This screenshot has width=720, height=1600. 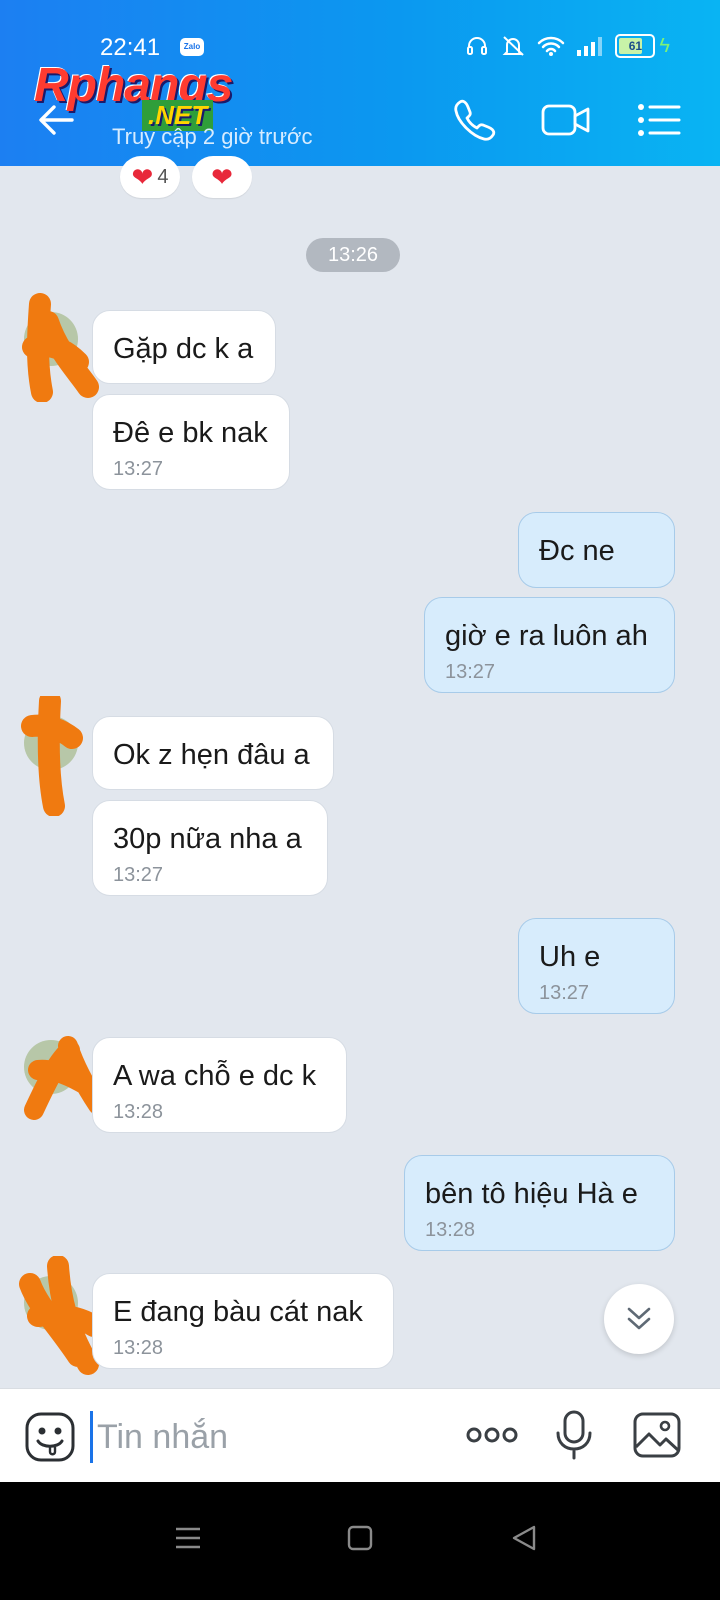 I want to click on image-gallery-icon, so click(x=657, y=1435).